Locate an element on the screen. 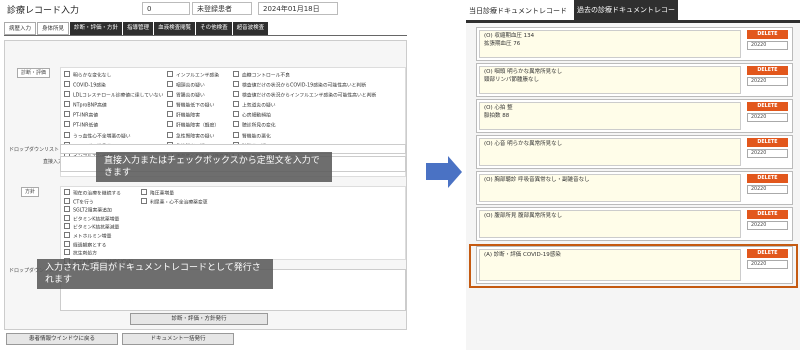  record-item: (O) 胸部聴診 呼吸音異常なし・副雑音なし DELETE 20220 is located at coordinates (634, 188).